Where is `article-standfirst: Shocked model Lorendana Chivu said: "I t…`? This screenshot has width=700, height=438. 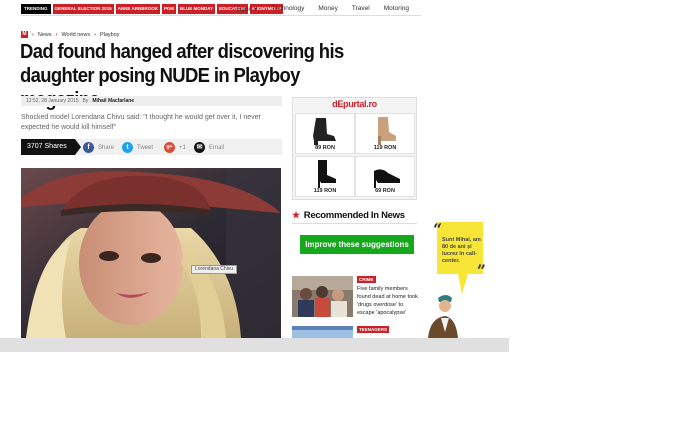
article-standfirst: Shocked model Lorendana Chivu said: "I t… is located at coordinates (141, 122).